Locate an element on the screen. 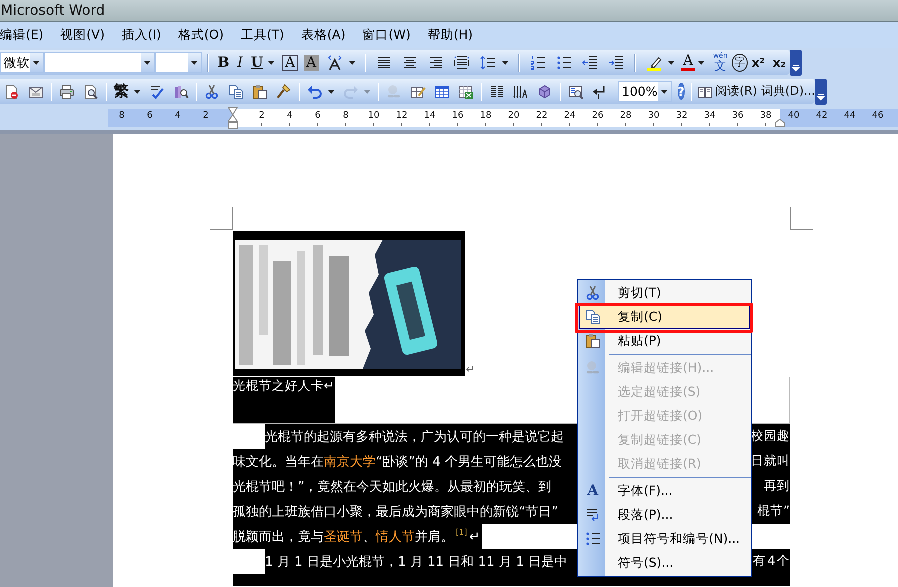 The image size is (898, 587). ruler-number: 46 is located at coordinates (878, 116).